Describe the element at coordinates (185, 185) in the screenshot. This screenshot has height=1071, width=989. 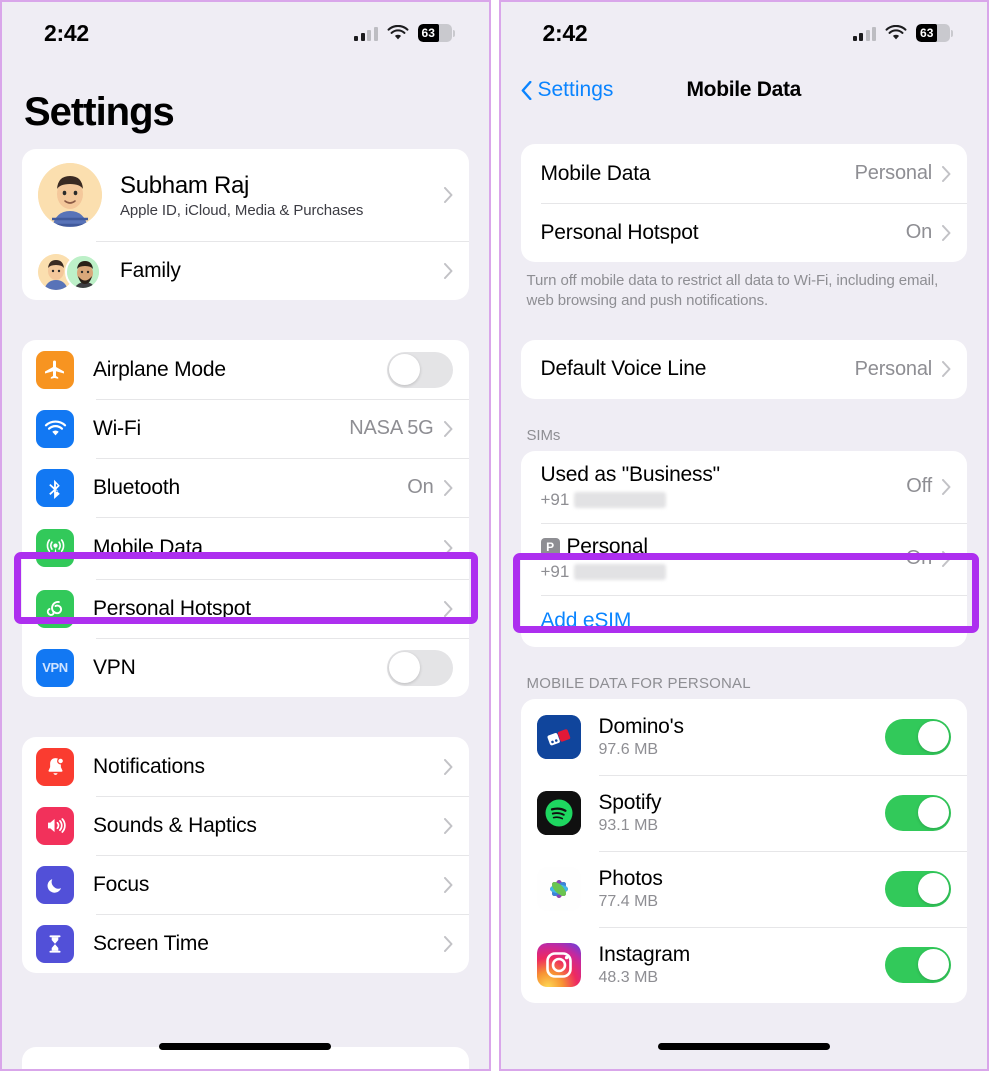
I see `profile-name: Subham Raj` at that location.